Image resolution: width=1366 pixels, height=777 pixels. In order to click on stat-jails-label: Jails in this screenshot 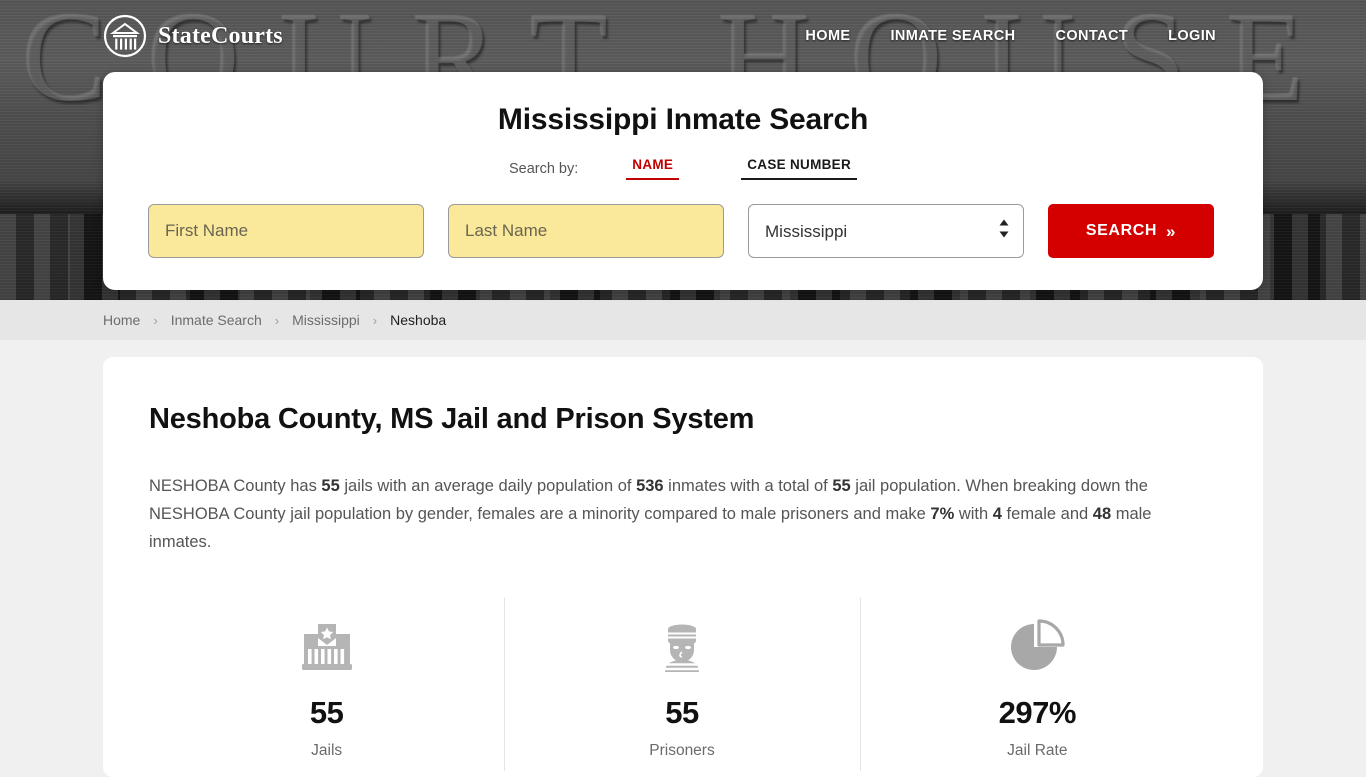, I will do `click(327, 750)`.